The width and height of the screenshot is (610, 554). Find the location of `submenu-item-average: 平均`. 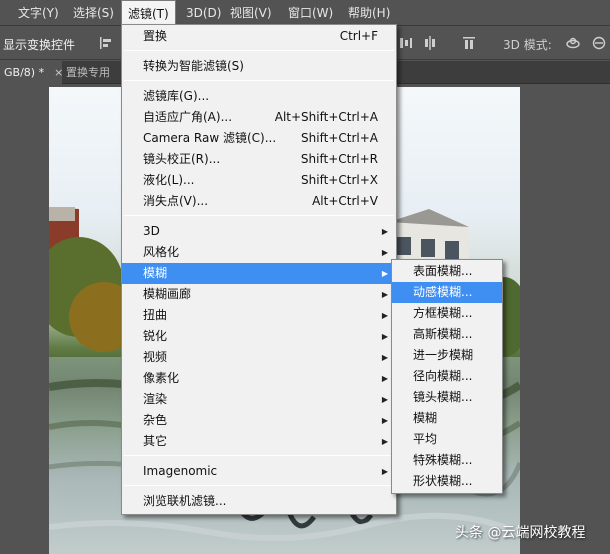

submenu-item-average: 平均 is located at coordinates (447, 439).